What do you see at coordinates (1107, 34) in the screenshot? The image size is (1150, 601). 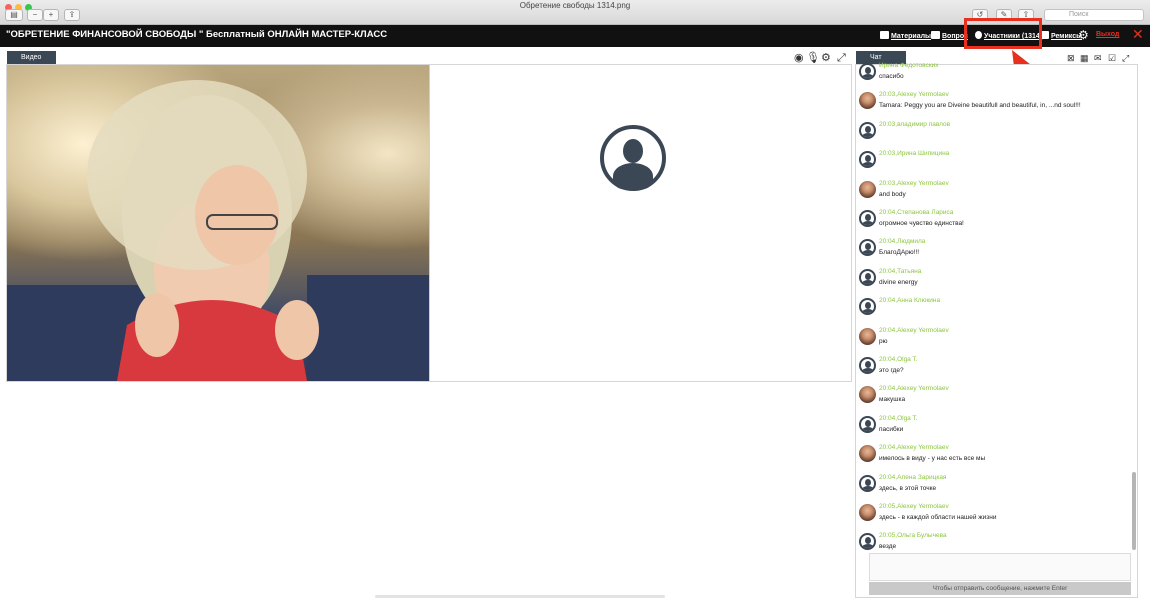 I see `exit-link: Выход` at bounding box center [1107, 34].